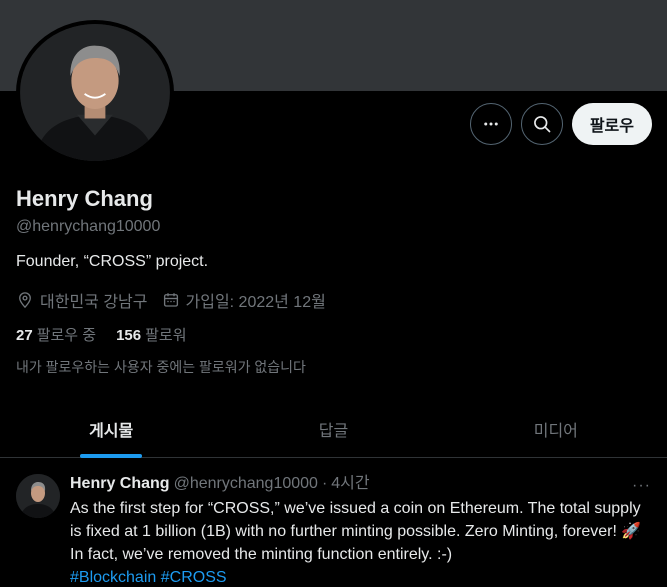 This screenshot has height=587, width=667. What do you see at coordinates (84, 198) in the screenshot?
I see `profile-name: Henry Chang` at bounding box center [84, 198].